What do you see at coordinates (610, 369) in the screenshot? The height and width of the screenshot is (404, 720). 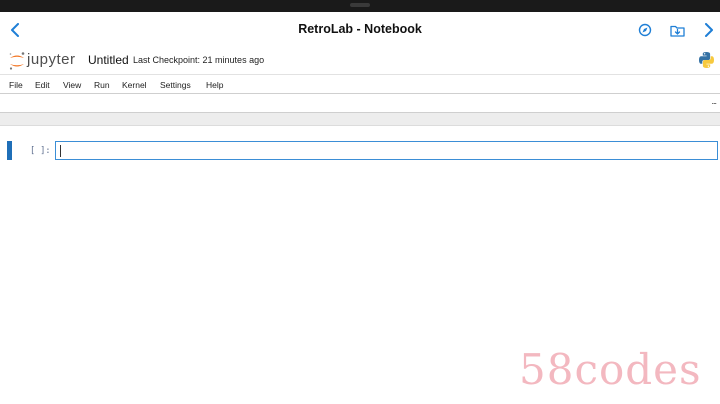 I see `watermark: 58codes` at bounding box center [610, 369].